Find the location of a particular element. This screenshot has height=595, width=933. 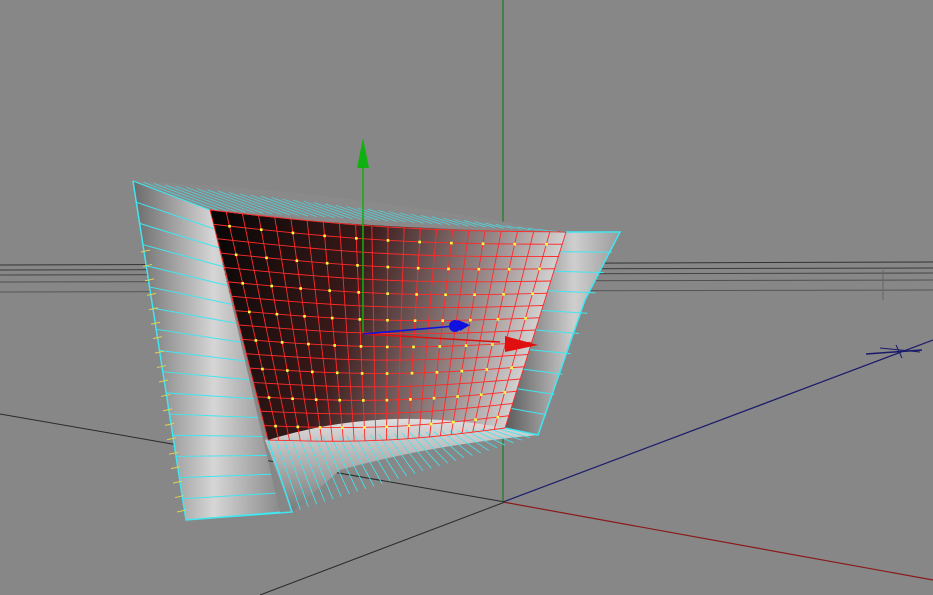

surface-bottom-band is located at coordinates (401, 464).